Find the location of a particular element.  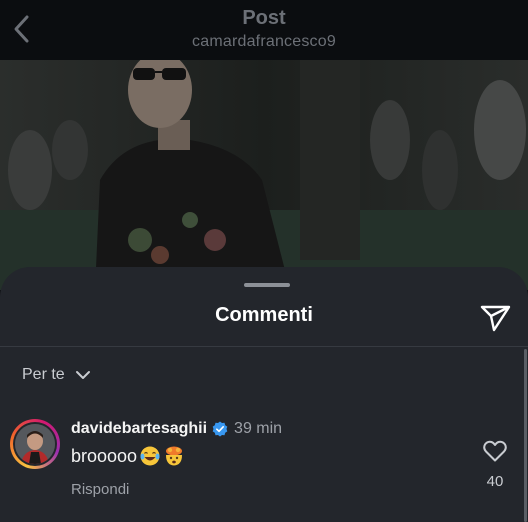

top-bar: Post camardafrancesco9 is located at coordinates (264, 30).